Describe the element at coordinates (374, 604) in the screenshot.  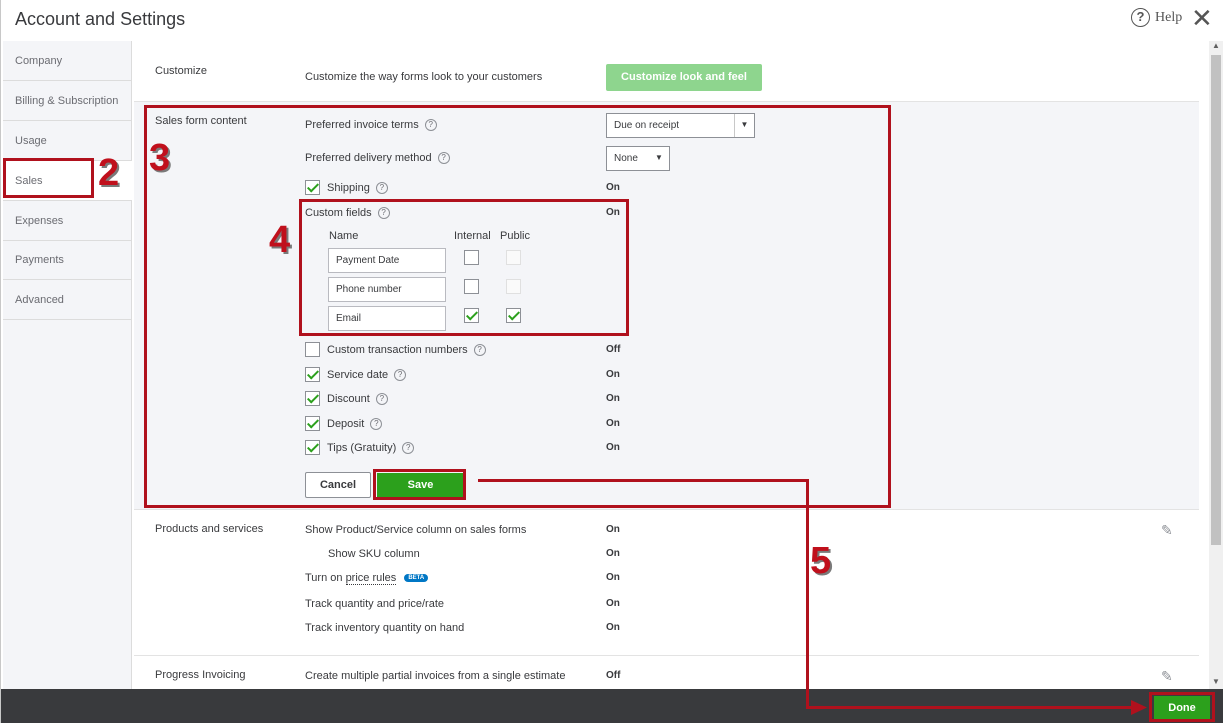
I see `product-option-label: Track quantity and price/rate` at that location.